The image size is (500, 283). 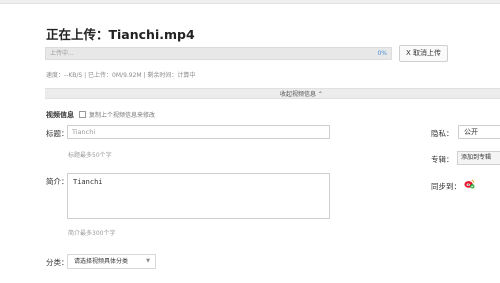 I want to click on upload-status-text: 速度：--KB/S | 已上传：0M/9.92M | 剩余时间：计算中, so click(x=121, y=75).